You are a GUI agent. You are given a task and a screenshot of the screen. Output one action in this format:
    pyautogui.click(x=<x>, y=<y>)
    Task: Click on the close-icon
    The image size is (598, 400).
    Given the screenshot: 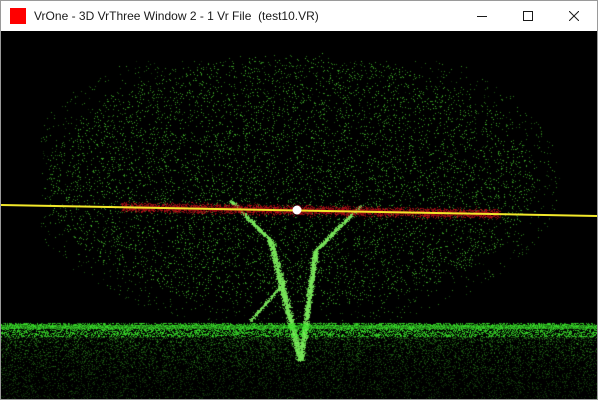 What is the action you would take?
    pyautogui.click(x=574, y=16)
    